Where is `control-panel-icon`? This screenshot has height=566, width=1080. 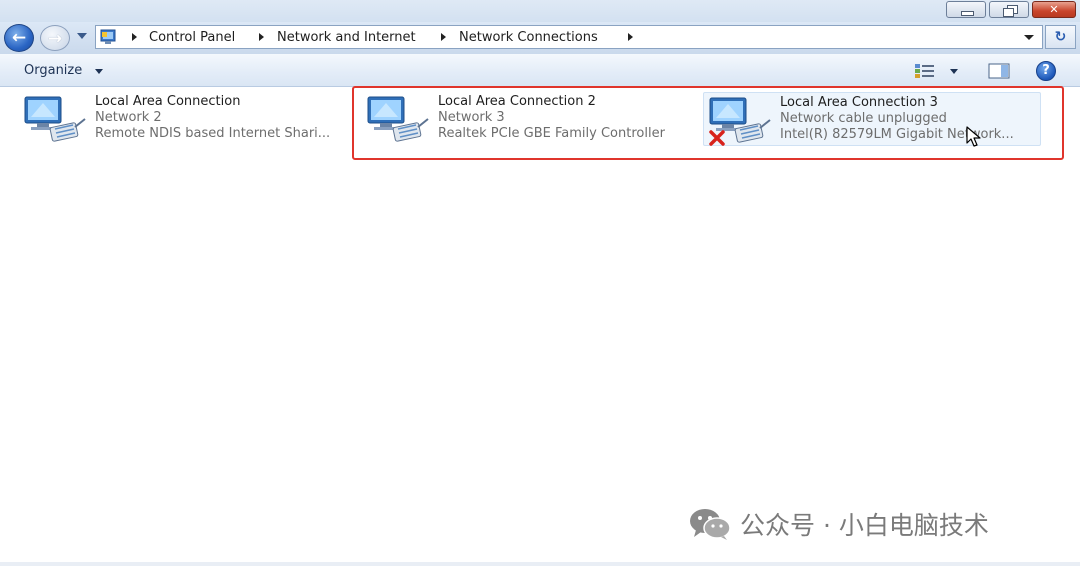 control-panel-icon is located at coordinates (108, 36).